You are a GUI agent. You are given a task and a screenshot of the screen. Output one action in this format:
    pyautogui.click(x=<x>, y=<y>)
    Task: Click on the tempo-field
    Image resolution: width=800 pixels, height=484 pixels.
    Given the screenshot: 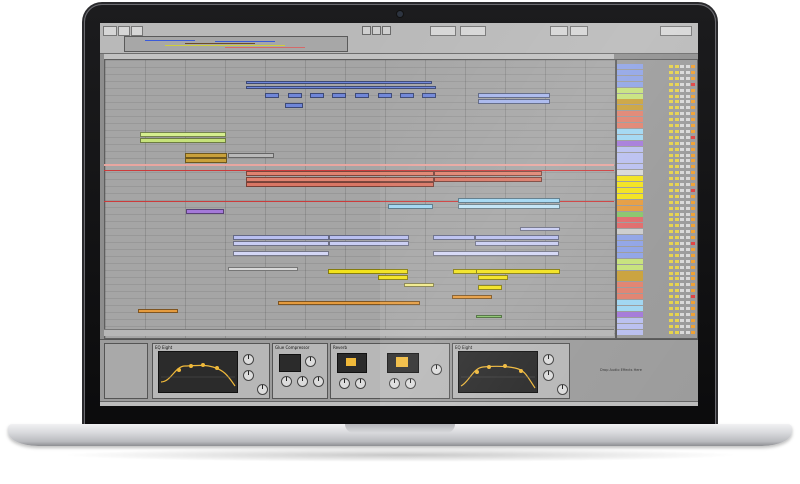 What is the action you would take?
    pyautogui.click(x=124, y=31)
    